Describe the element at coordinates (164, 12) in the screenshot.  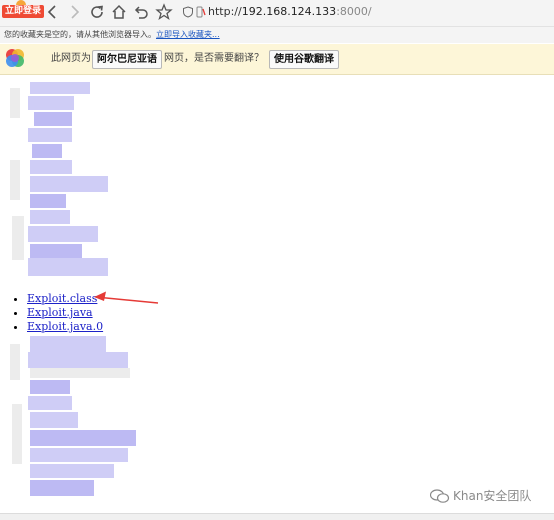
I see `favorite-star-icon` at that location.